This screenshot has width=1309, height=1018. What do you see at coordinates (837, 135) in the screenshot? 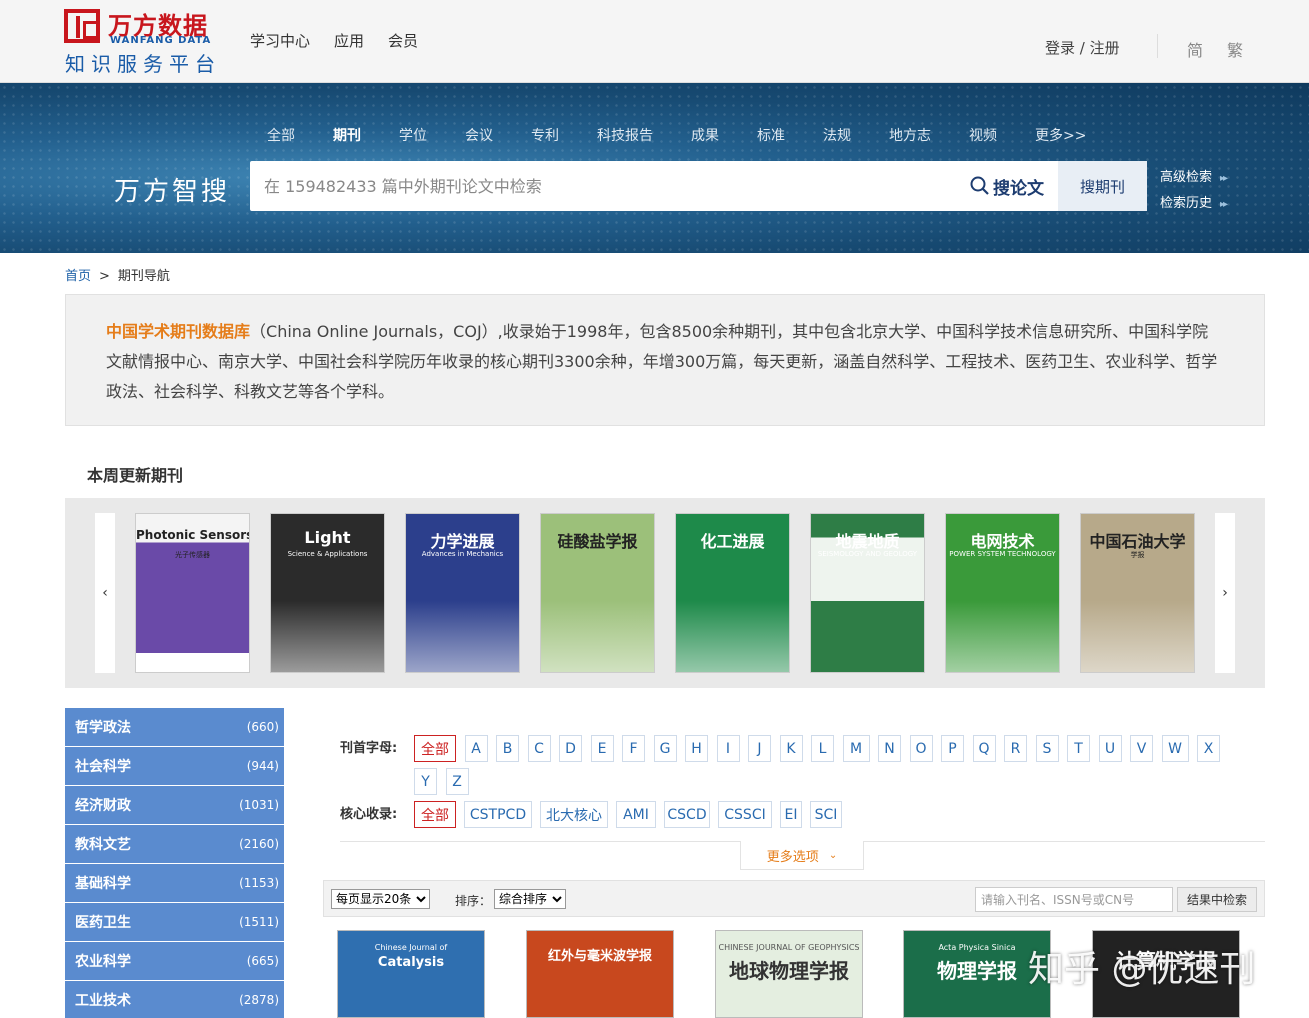
I see `category-tab: 法规` at bounding box center [837, 135].